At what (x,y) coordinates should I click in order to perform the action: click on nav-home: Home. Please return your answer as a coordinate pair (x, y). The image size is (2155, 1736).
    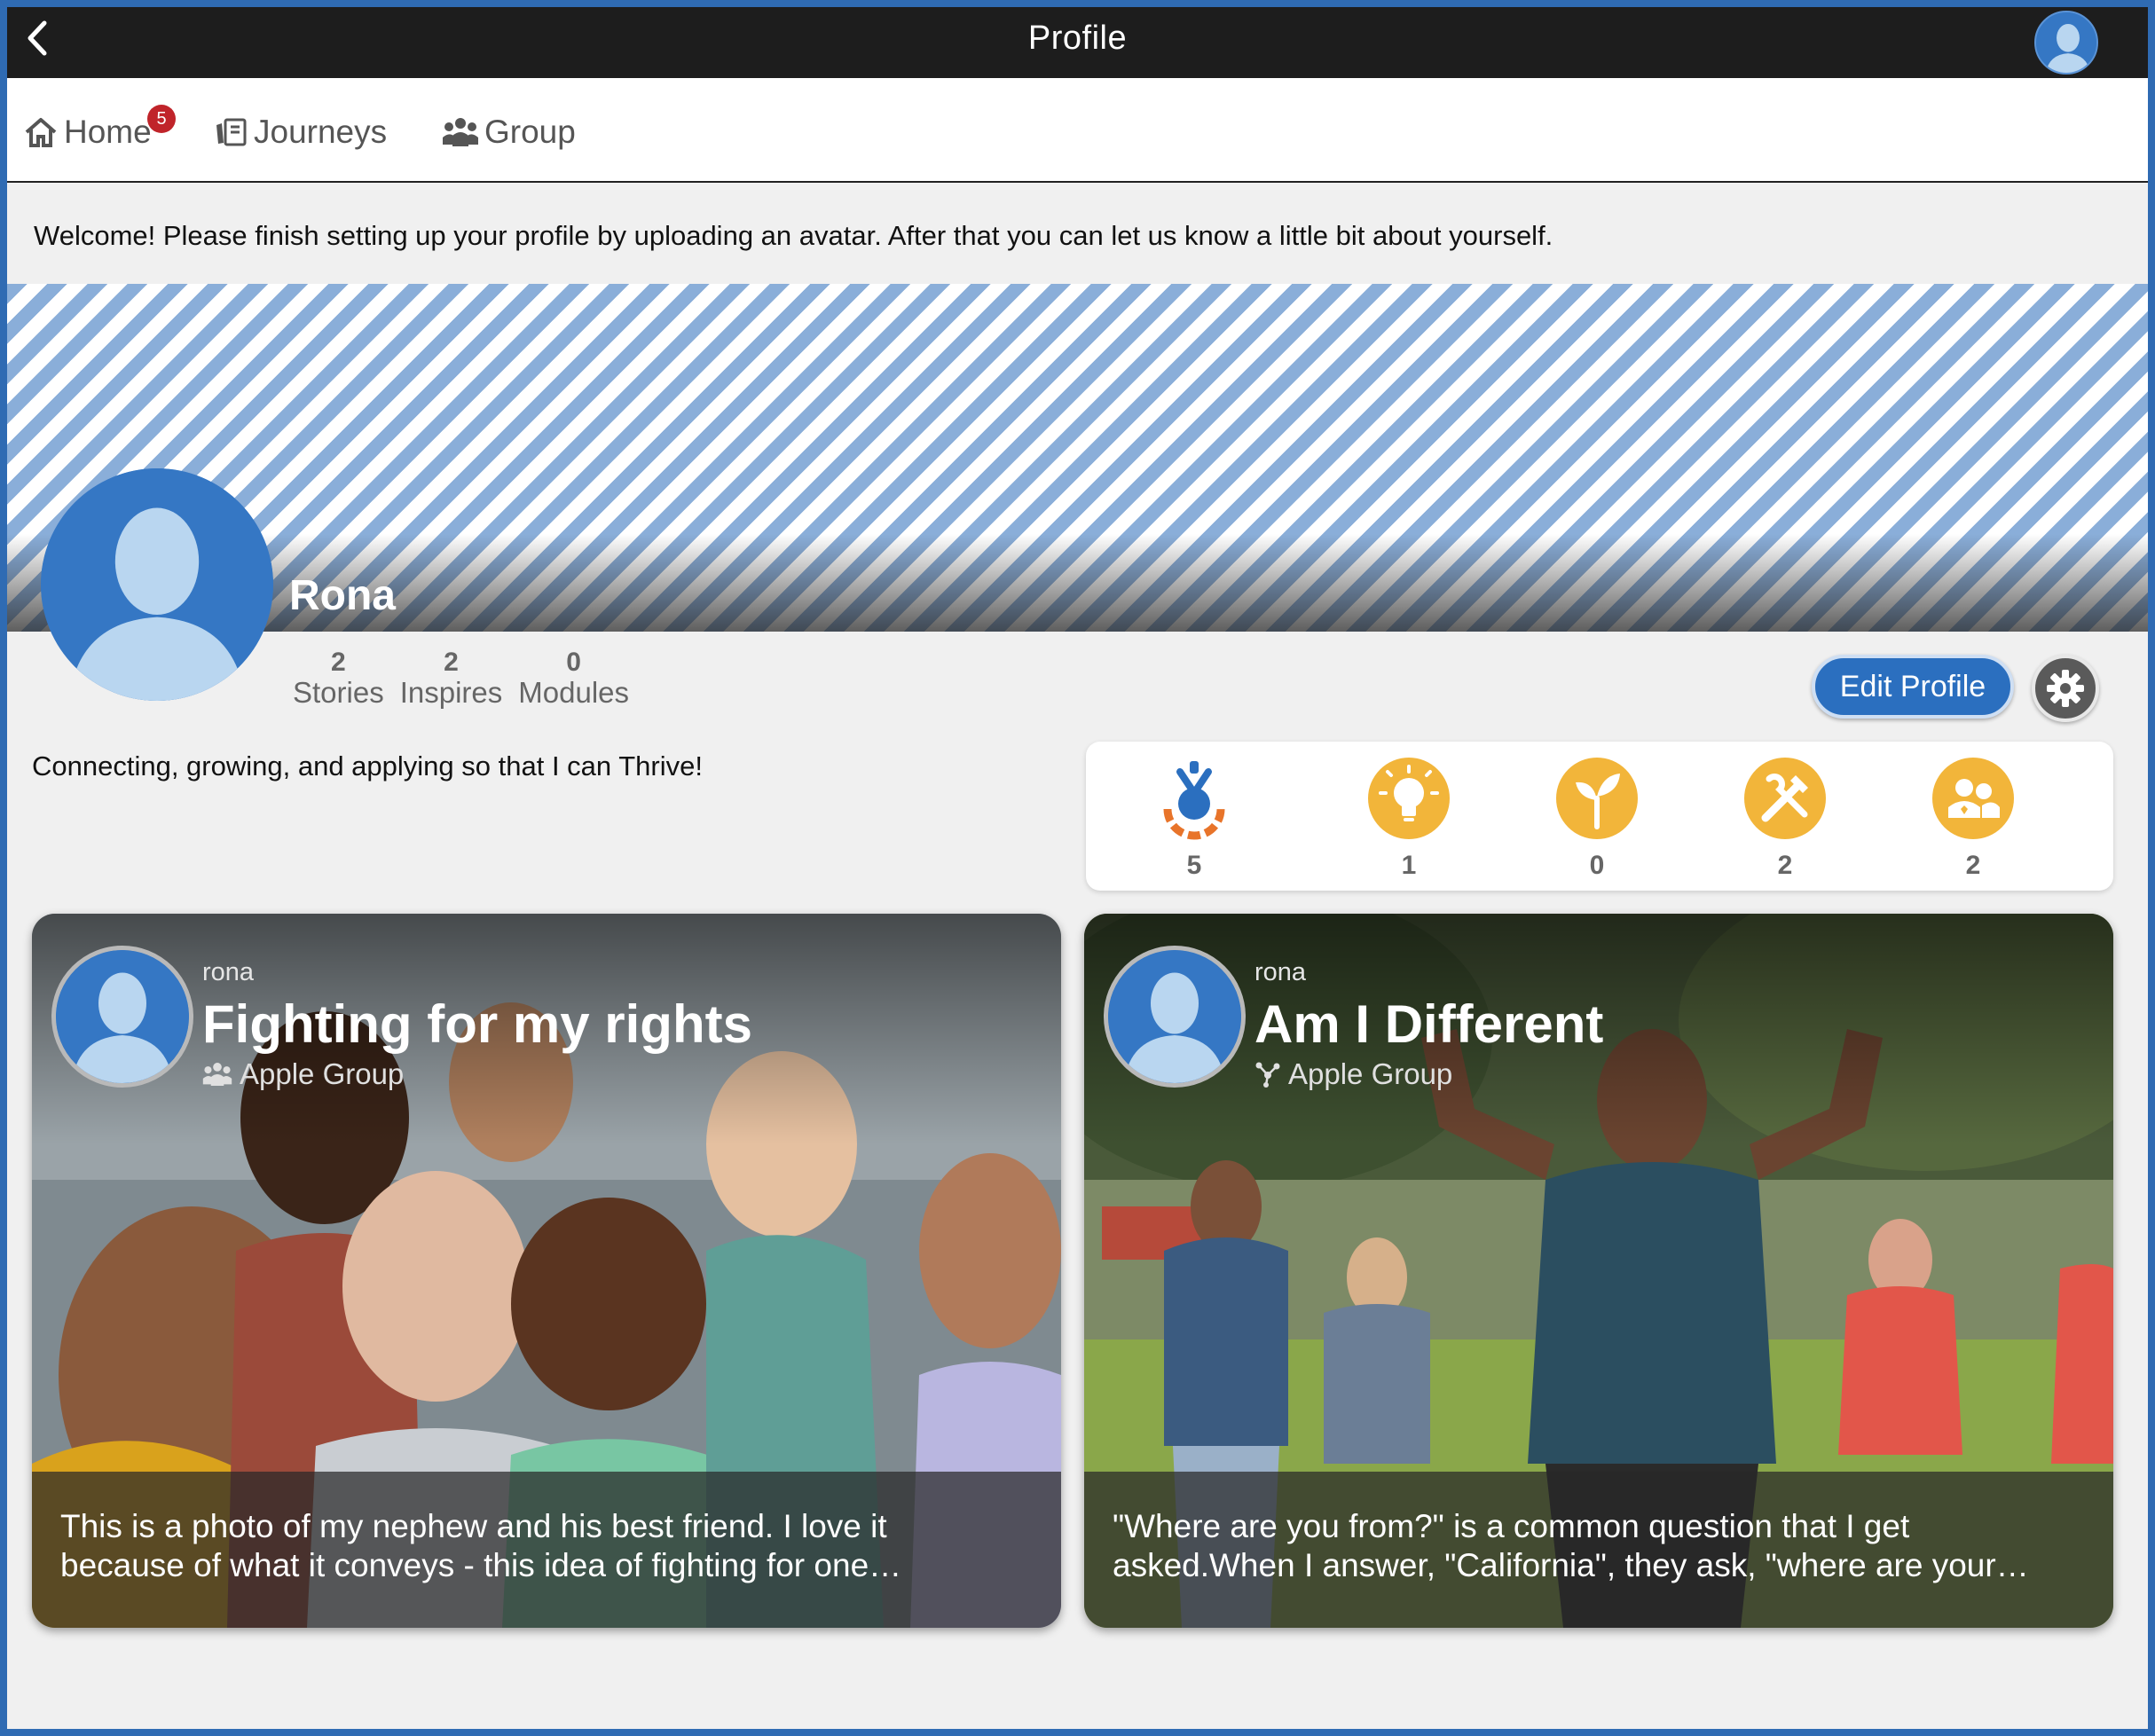
    Looking at the image, I should click on (87, 132).